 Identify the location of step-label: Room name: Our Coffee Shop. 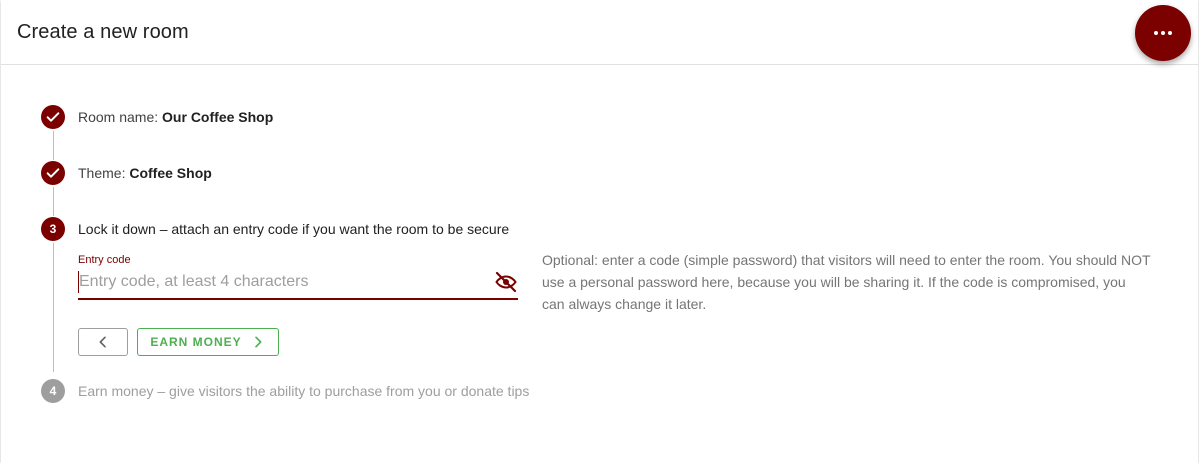
(175, 117).